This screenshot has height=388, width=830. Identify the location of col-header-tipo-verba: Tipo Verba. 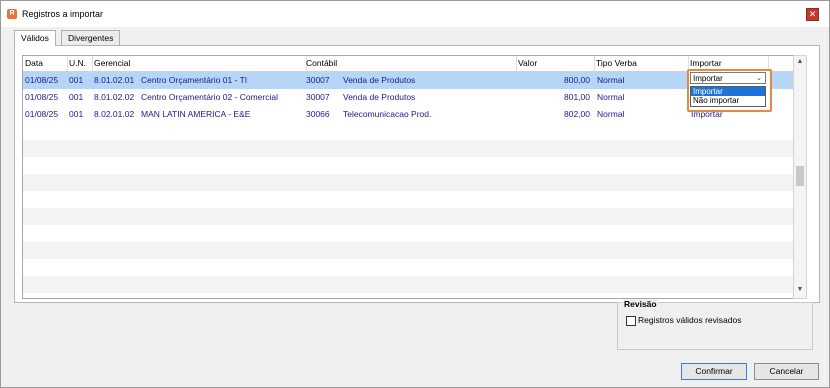
(641, 63).